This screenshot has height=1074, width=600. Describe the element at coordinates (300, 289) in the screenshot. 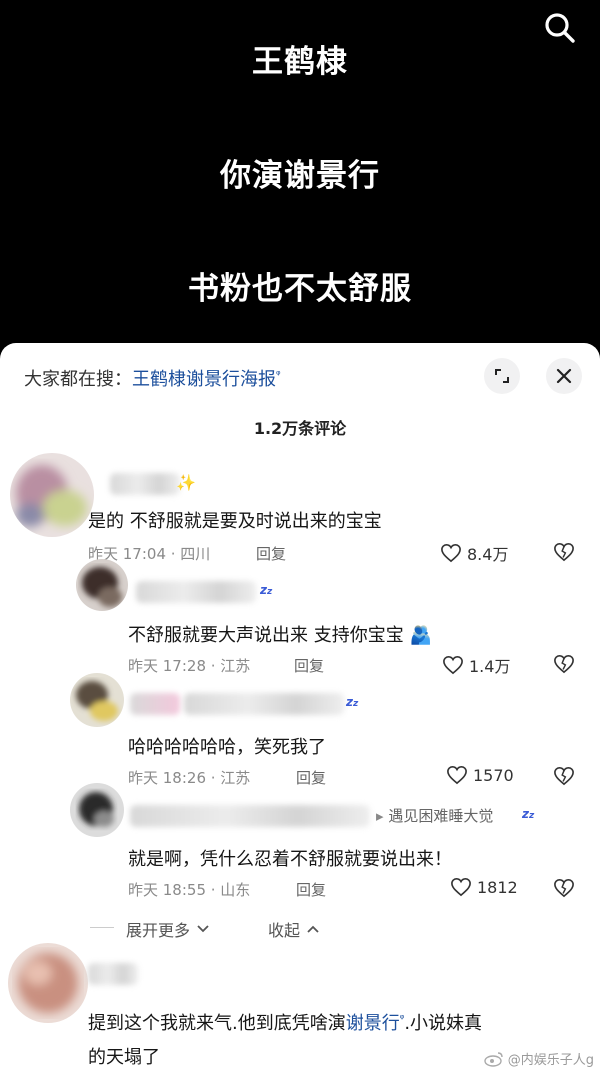

I see `caption-line-3: 书粉也不太舒服` at that location.